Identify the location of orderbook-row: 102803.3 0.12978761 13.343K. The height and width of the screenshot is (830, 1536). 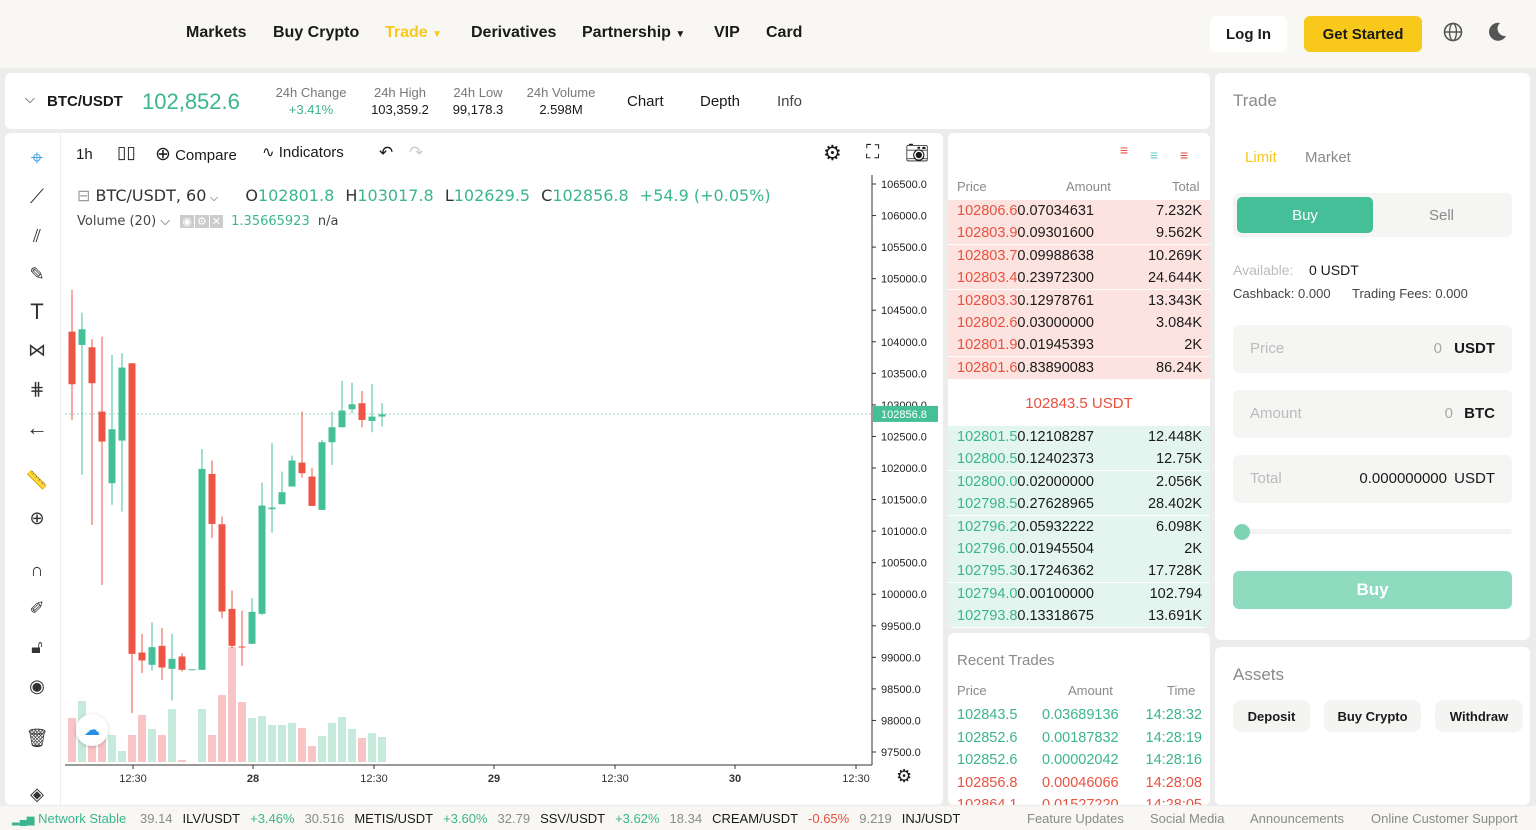
(1079, 300).